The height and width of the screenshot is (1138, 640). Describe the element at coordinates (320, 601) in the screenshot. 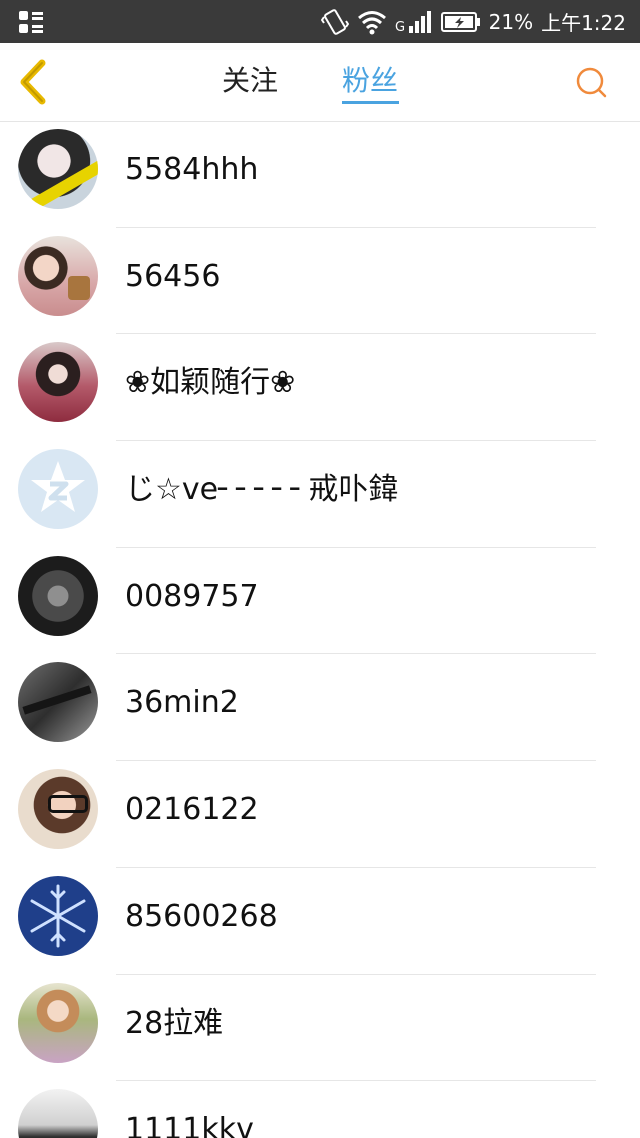

I see `fan-row: 0089757` at that location.